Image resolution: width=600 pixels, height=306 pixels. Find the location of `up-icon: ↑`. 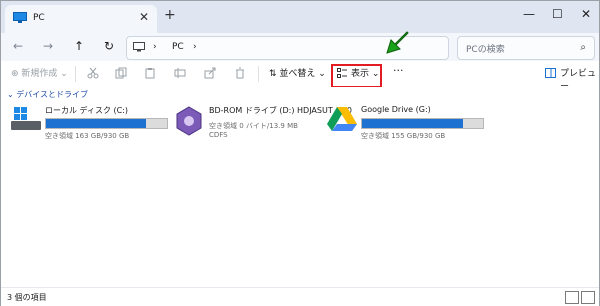

up-icon: ↑ is located at coordinates (79, 46).